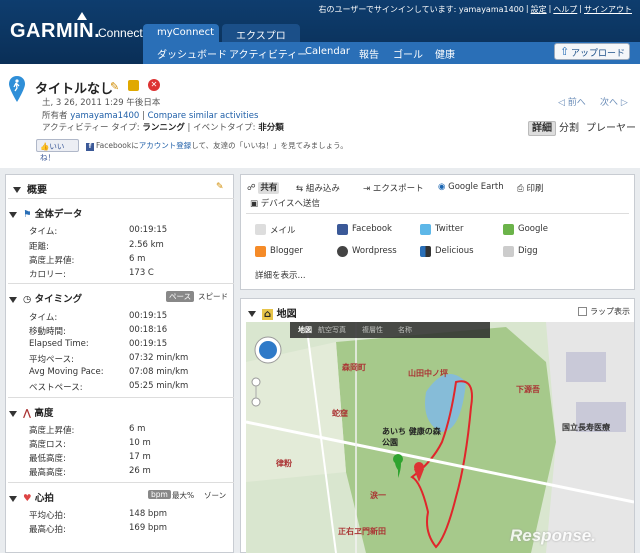 This screenshot has height=553, width=640. What do you see at coordinates (17, 89) in the screenshot?
I see `running-pin-icon` at bounding box center [17, 89].